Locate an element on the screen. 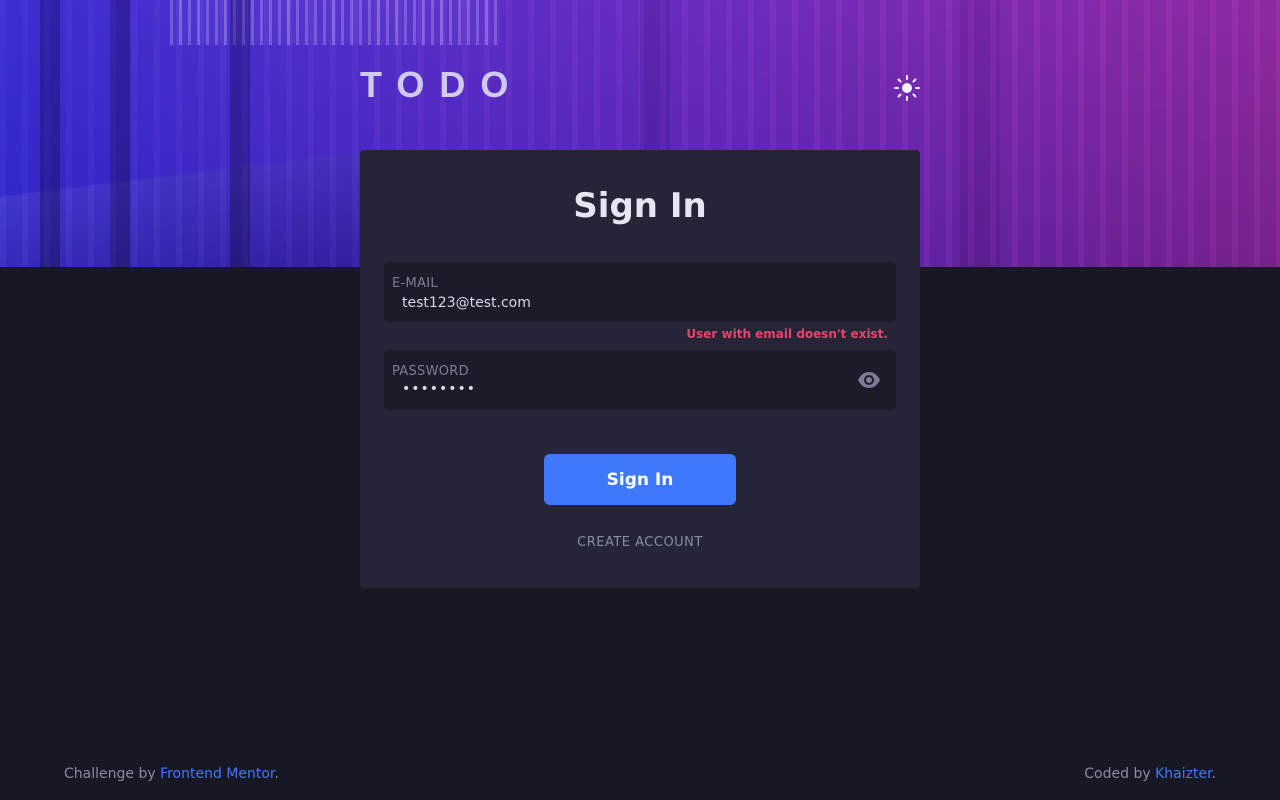 The height and width of the screenshot is (800, 1280). create-account-link: CREATE ACCOUNT is located at coordinates (640, 542).